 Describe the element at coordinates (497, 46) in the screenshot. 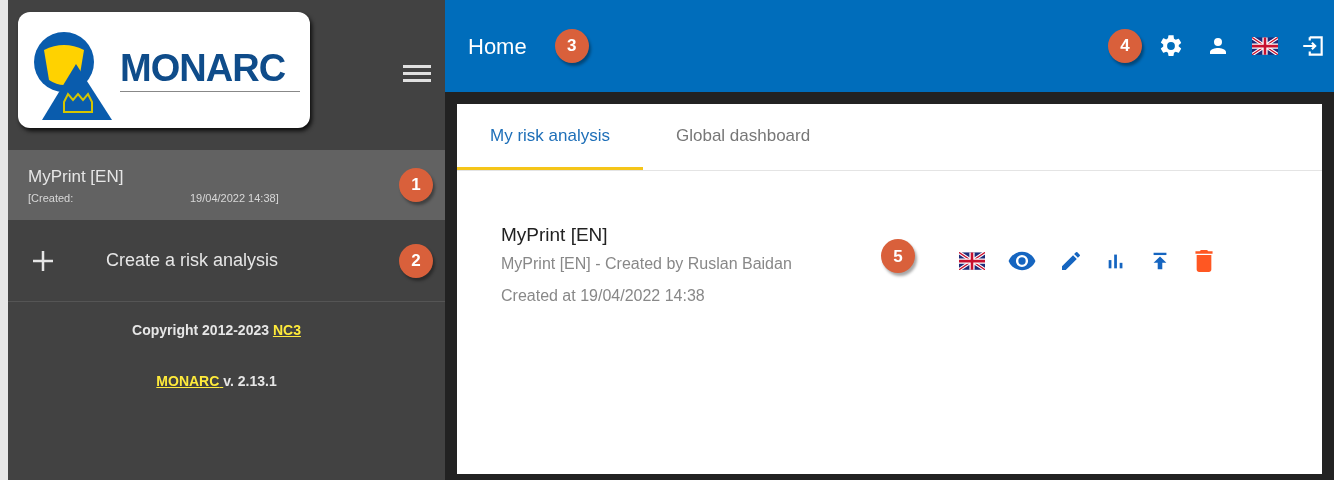

I see `page-title: Home` at that location.